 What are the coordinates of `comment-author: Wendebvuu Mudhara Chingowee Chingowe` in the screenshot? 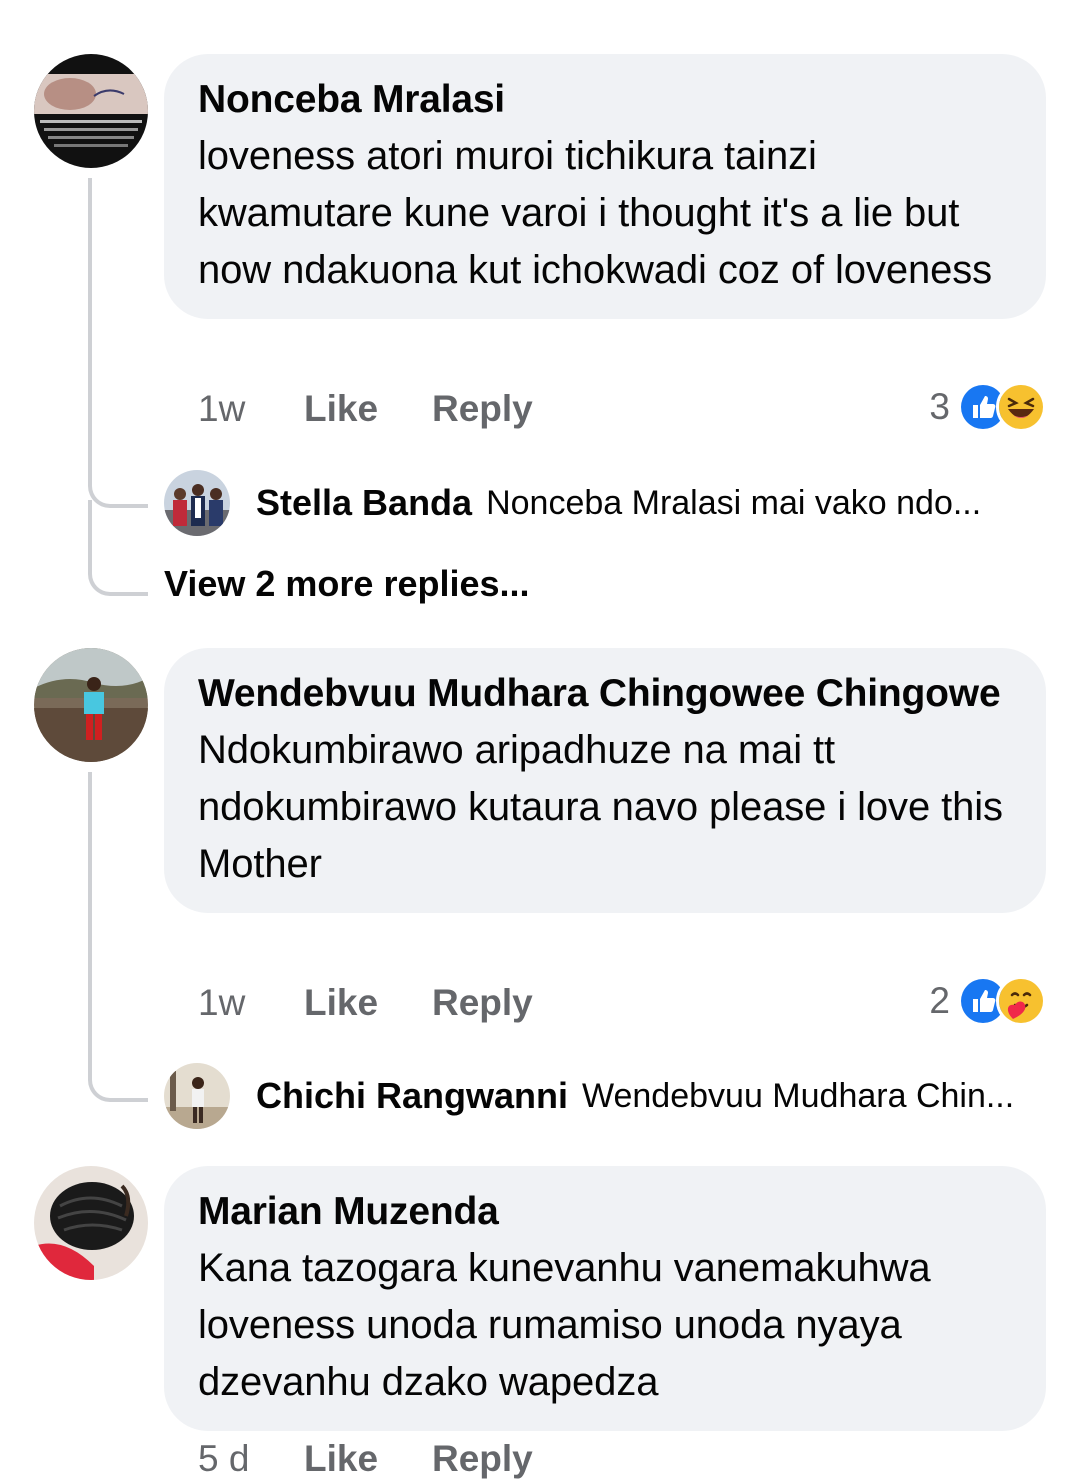 It's located at (605, 694).